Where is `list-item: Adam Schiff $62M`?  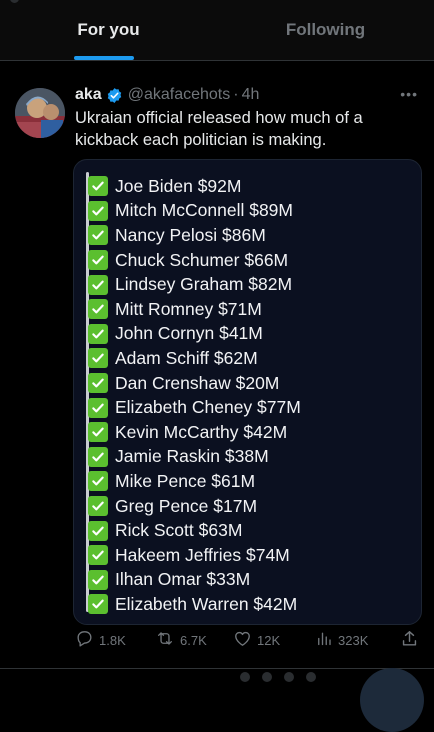
list-item: Adam Schiff $62M is located at coordinates (194, 358).